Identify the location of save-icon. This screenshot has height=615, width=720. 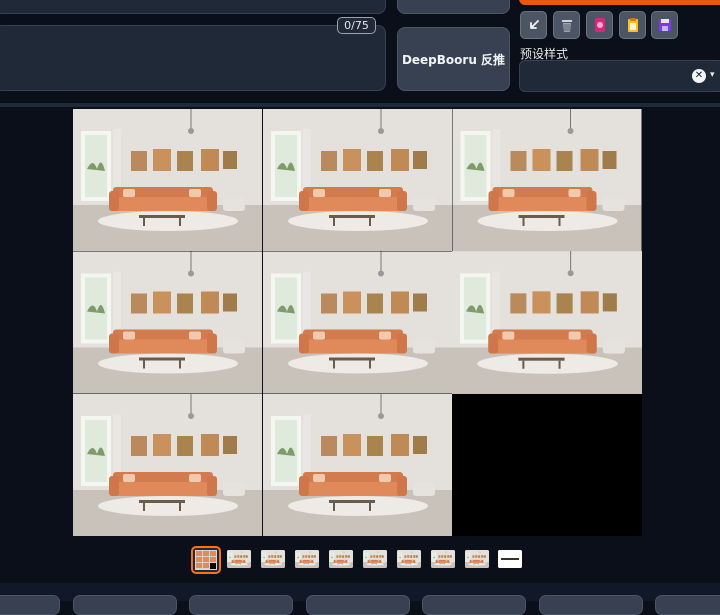
(664, 25).